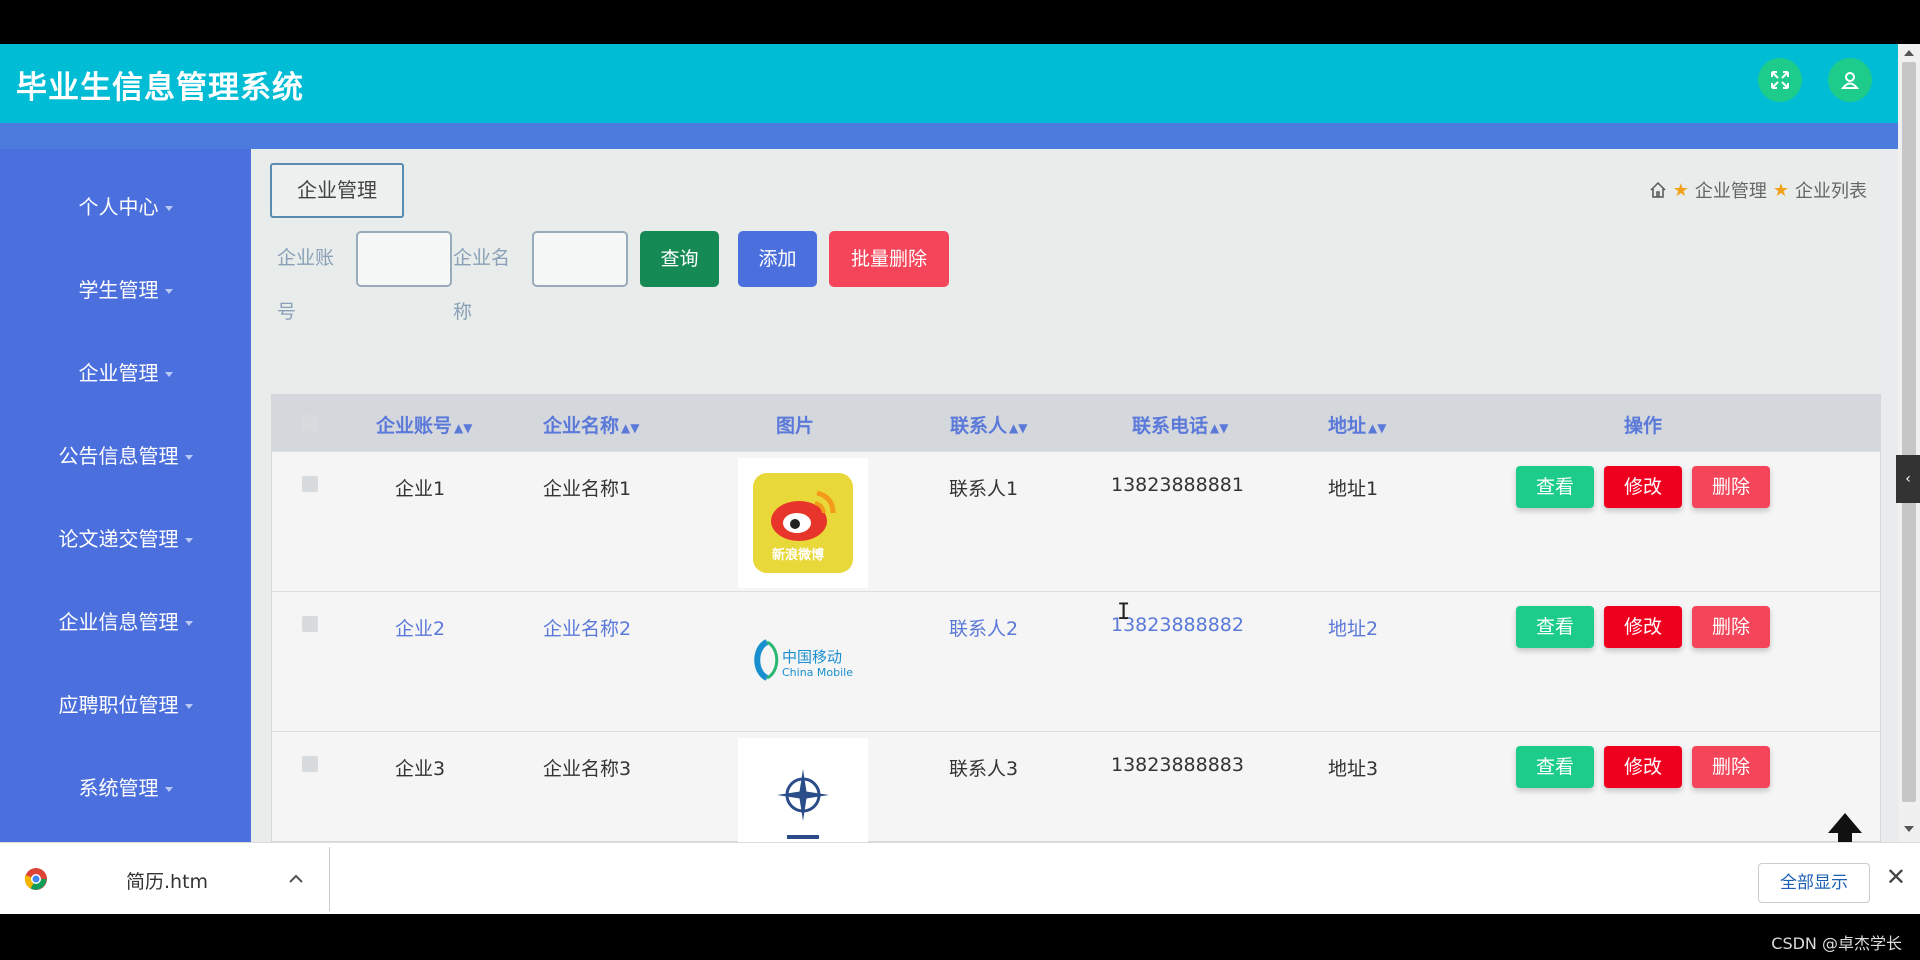 The height and width of the screenshot is (960, 1920). What do you see at coordinates (118, 788) in the screenshot?
I see `sidebar-item-label: 系统管理` at bounding box center [118, 788].